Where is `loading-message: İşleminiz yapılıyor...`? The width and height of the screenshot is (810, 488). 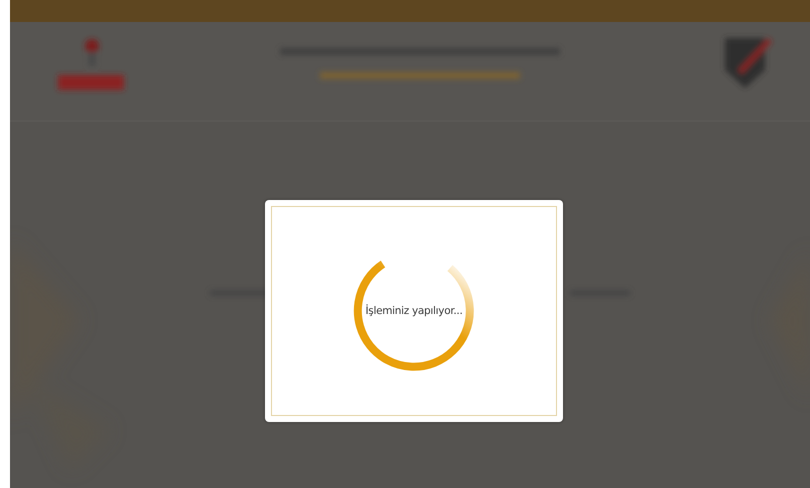 loading-message: İşleminiz yapılıyor... is located at coordinates (414, 311).